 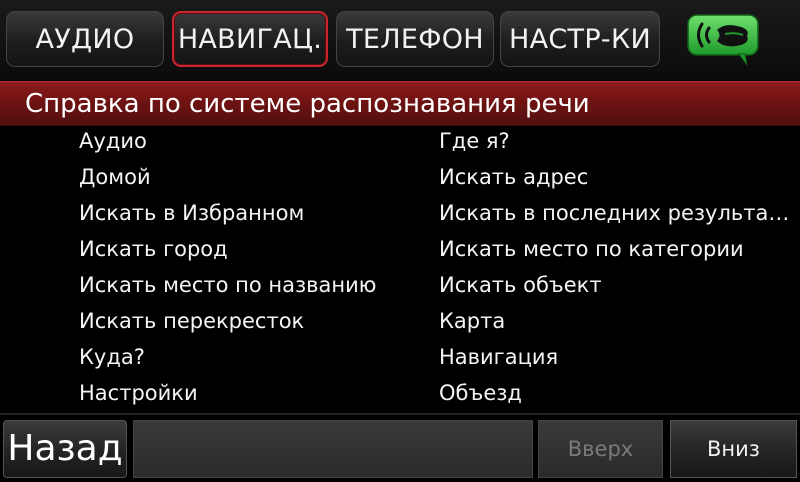 What do you see at coordinates (616, 177) in the screenshot?
I see `list-item: Искать адрес` at bounding box center [616, 177].